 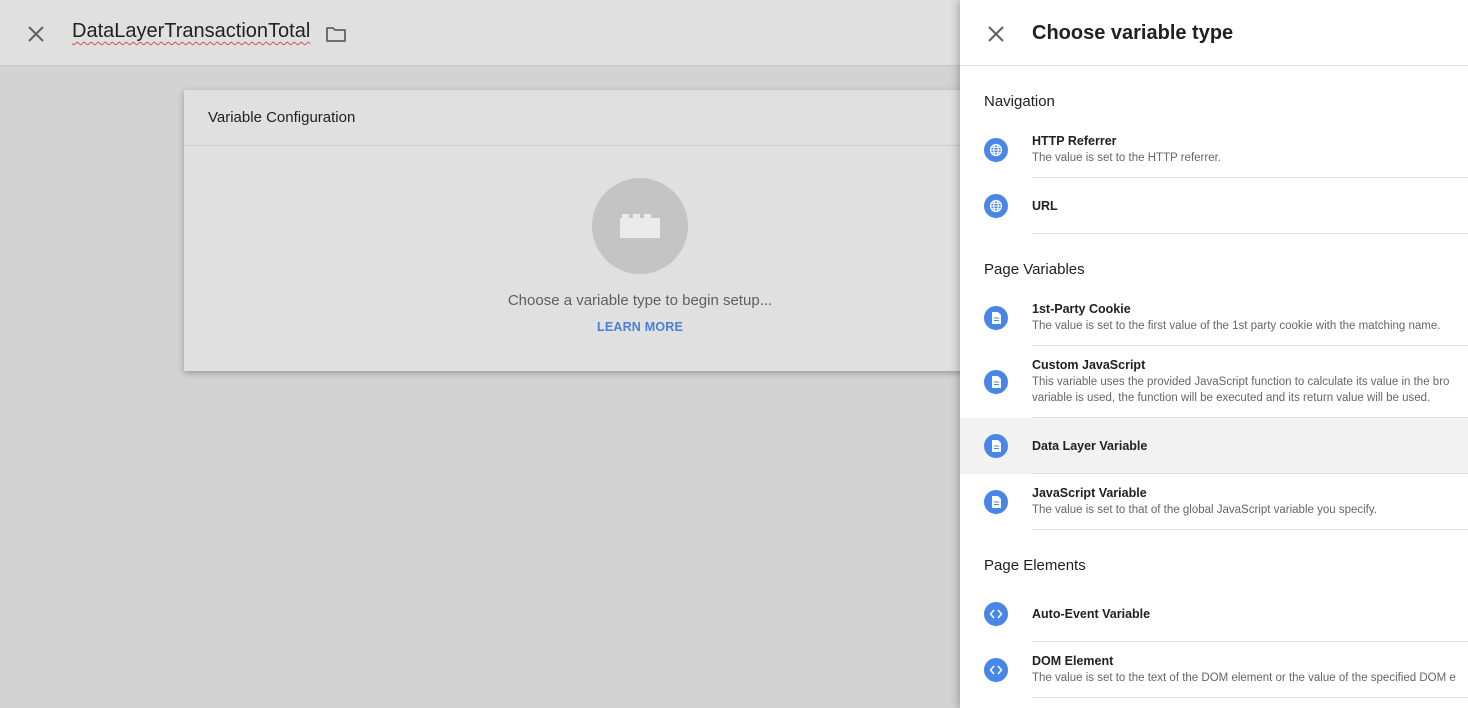 What do you see at coordinates (1126, 158) in the screenshot?
I see `variable-type-description: The value is set to the HTTP referrer.` at bounding box center [1126, 158].